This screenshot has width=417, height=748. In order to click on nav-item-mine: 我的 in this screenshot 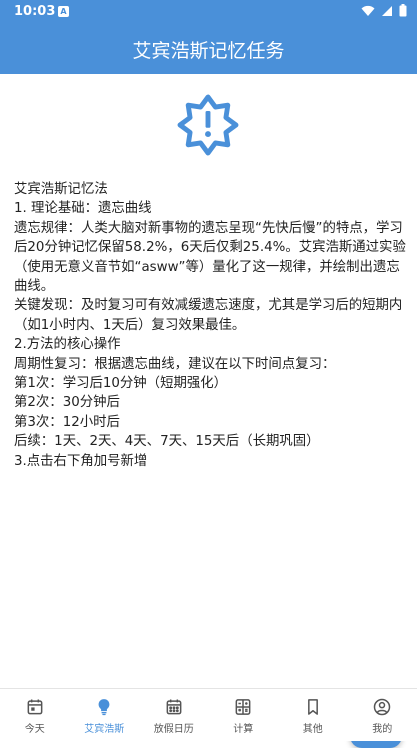, I will do `click(382, 715)`.